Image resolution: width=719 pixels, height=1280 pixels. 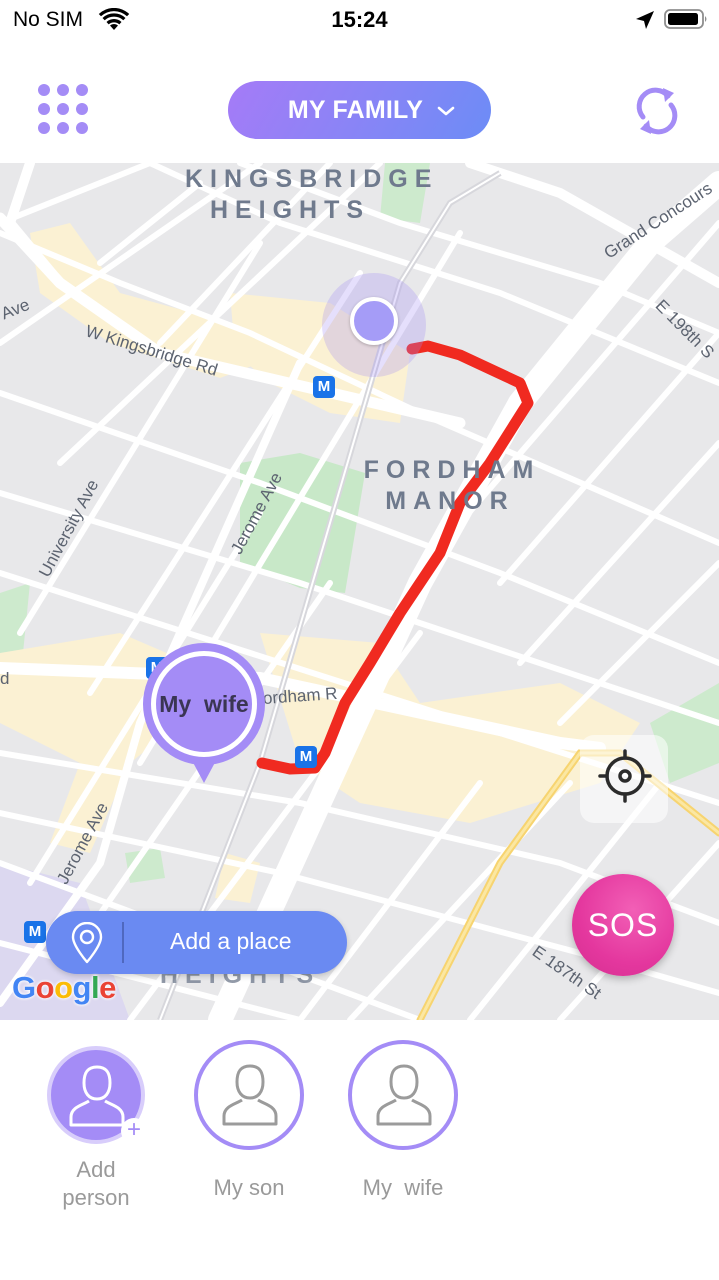 I want to click on locate-me-button, so click(x=624, y=779).